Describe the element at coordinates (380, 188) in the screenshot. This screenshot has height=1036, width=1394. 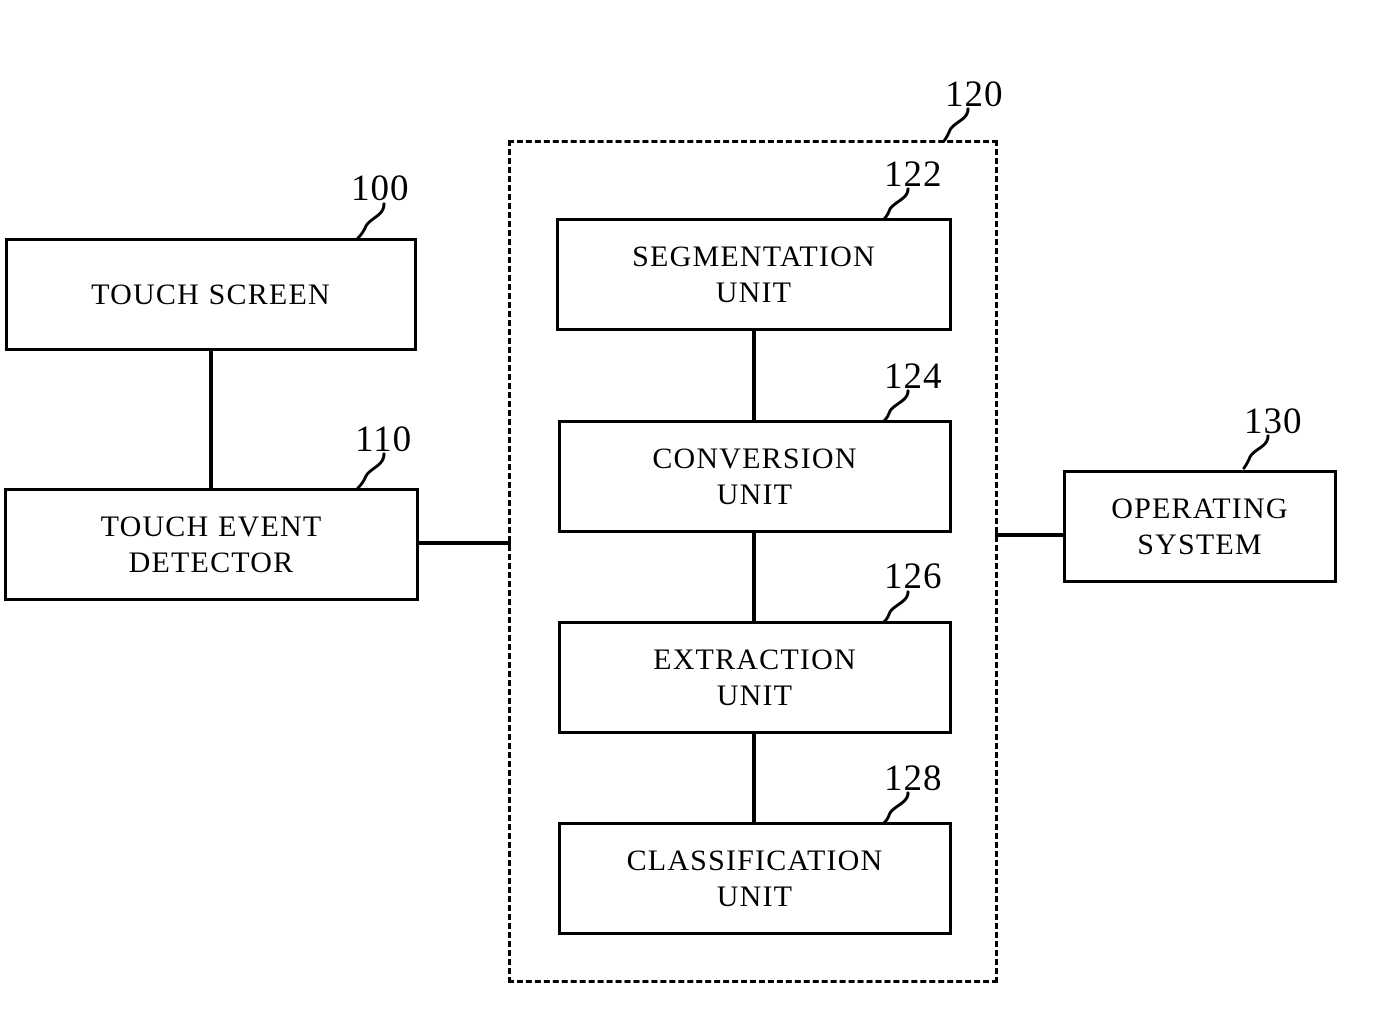
I see `ref-numeral-100: 100` at that location.